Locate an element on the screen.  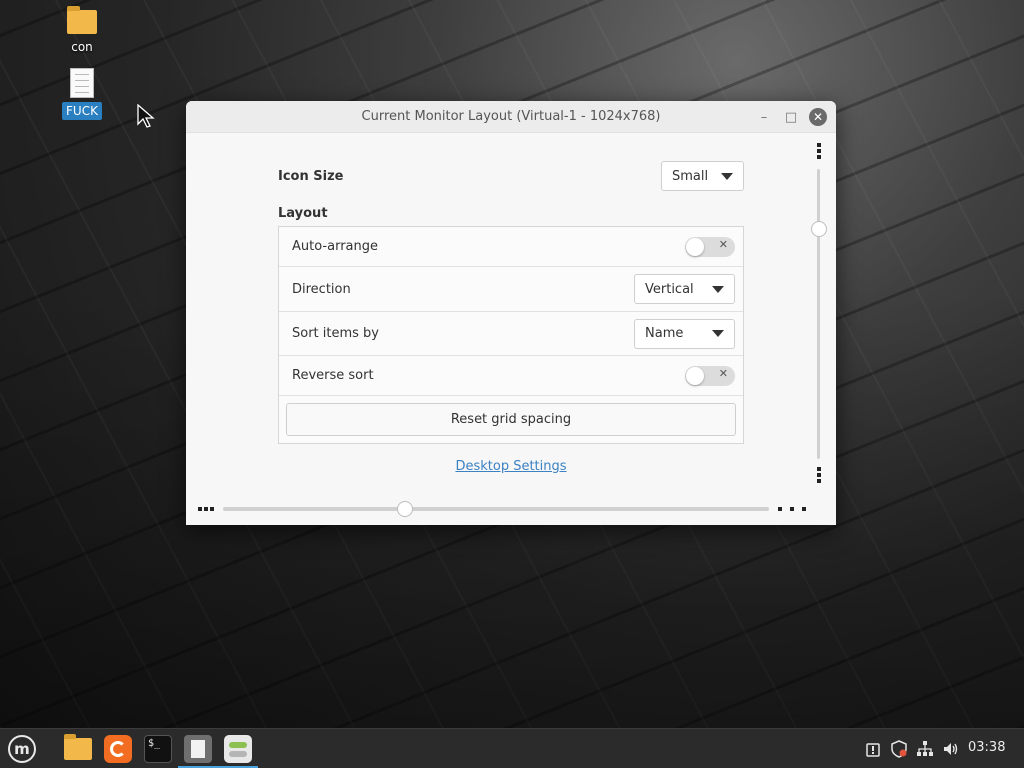
direction-value: Vertical is located at coordinates (669, 289).